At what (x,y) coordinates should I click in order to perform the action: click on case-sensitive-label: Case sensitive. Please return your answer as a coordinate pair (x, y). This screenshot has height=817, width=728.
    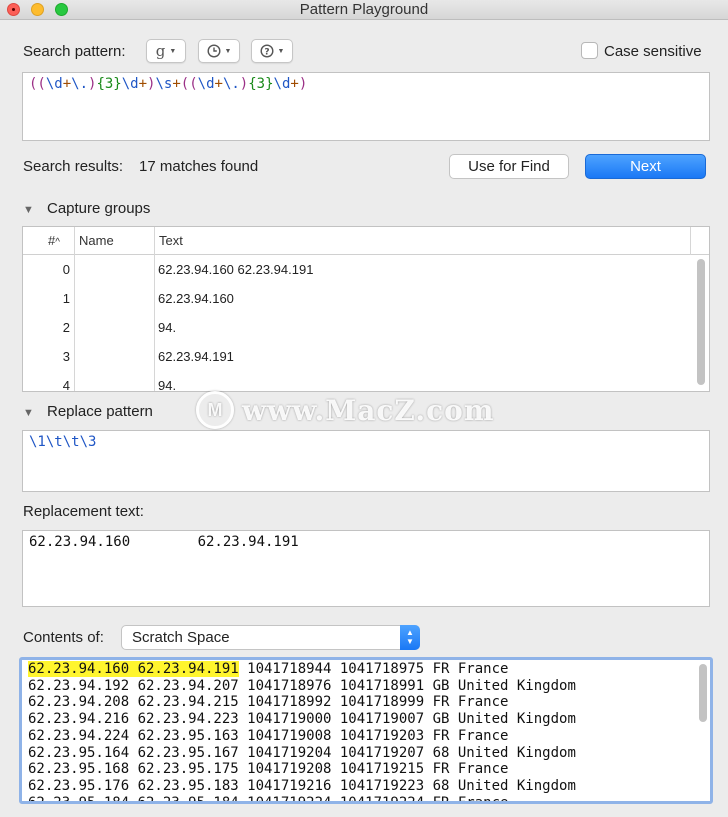
    Looking at the image, I should click on (653, 51).